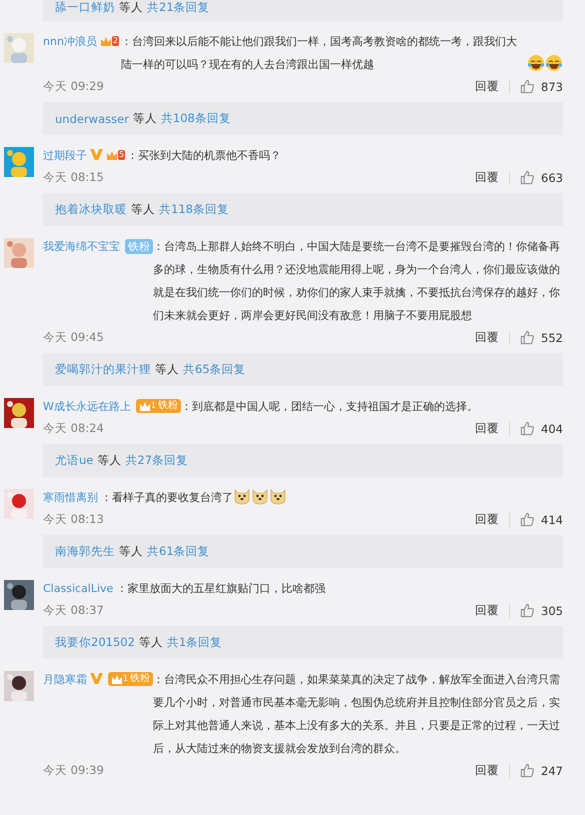 The width and height of the screenshot is (585, 815). What do you see at coordinates (103, 369) in the screenshot?
I see `user-link: 爱喝郭汁的果汁狸` at bounding box center [103, 369].